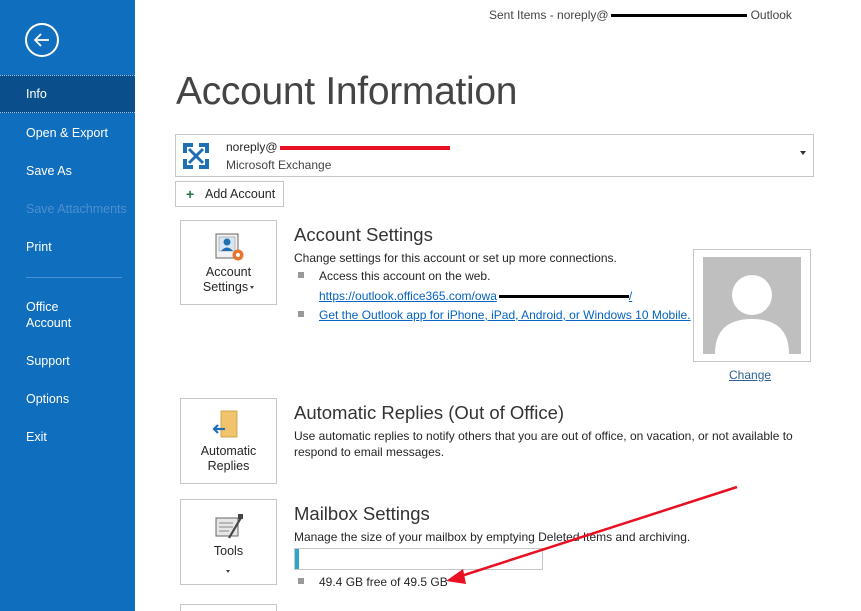 The image size is (861, 611). I want to click on account-settings-tile-text: Account Settings, so click(227, 279).